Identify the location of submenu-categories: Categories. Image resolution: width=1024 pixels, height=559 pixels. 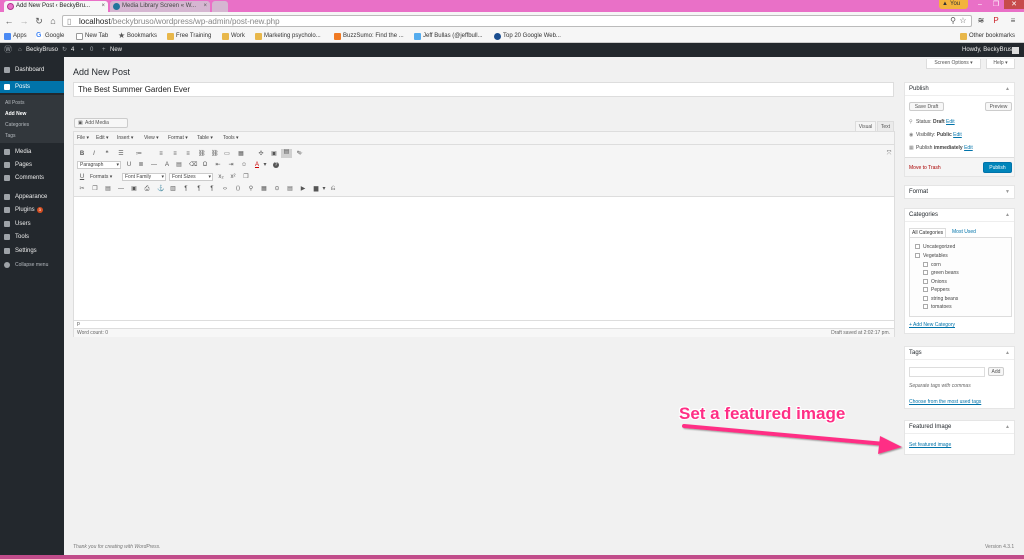
(17, 125).